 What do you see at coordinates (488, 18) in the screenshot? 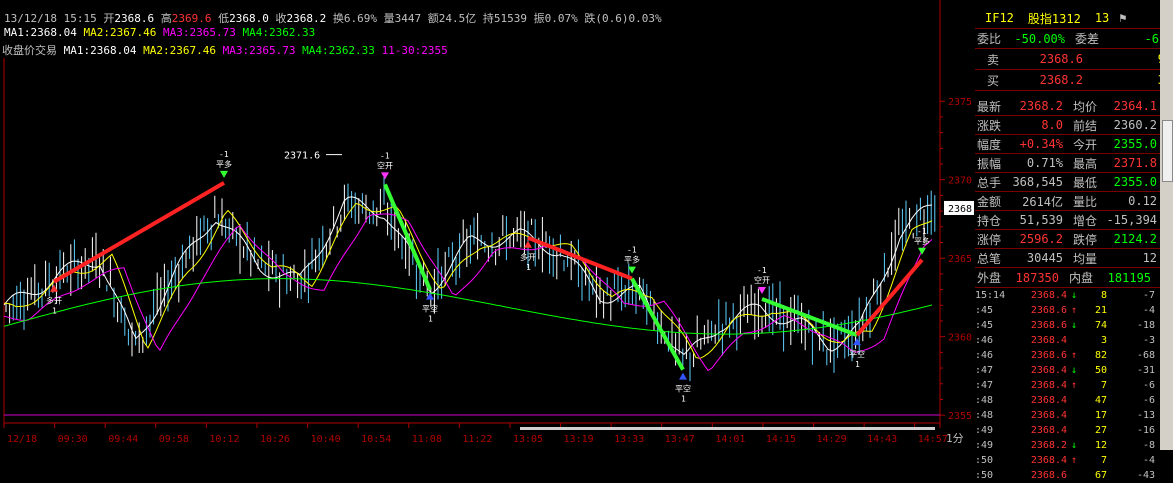
I see `header-position-label: 持` at bounding box center [488, 18].